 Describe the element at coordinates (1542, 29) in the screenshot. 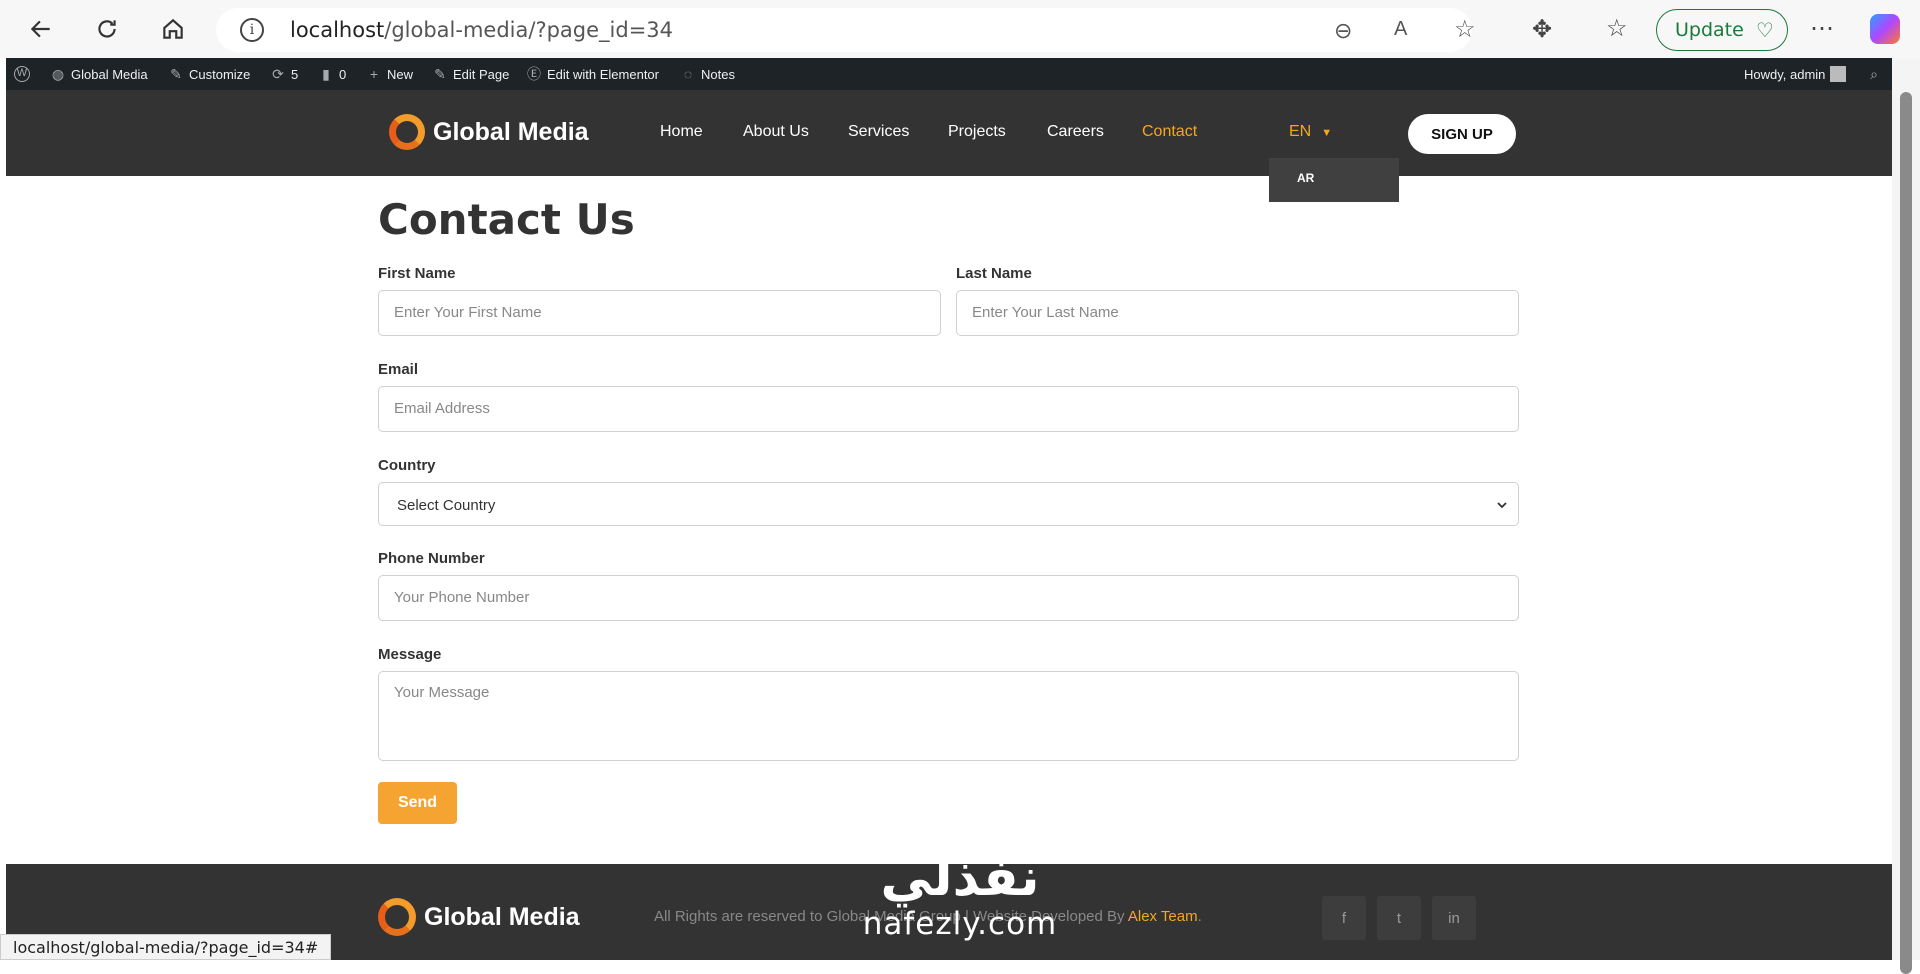

I see `extensions-icon: ✥` at that location.